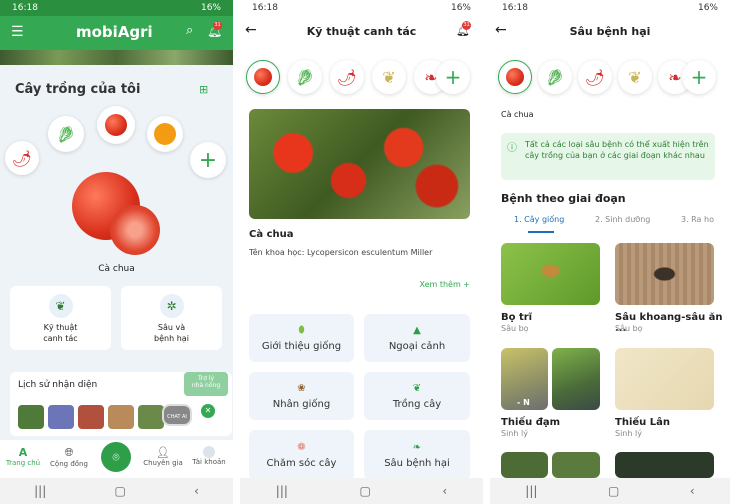 The image size is (730, 504). Describe the element at coordinates (23, 452) in the screenshot. I see `home-icon: A` at that location.